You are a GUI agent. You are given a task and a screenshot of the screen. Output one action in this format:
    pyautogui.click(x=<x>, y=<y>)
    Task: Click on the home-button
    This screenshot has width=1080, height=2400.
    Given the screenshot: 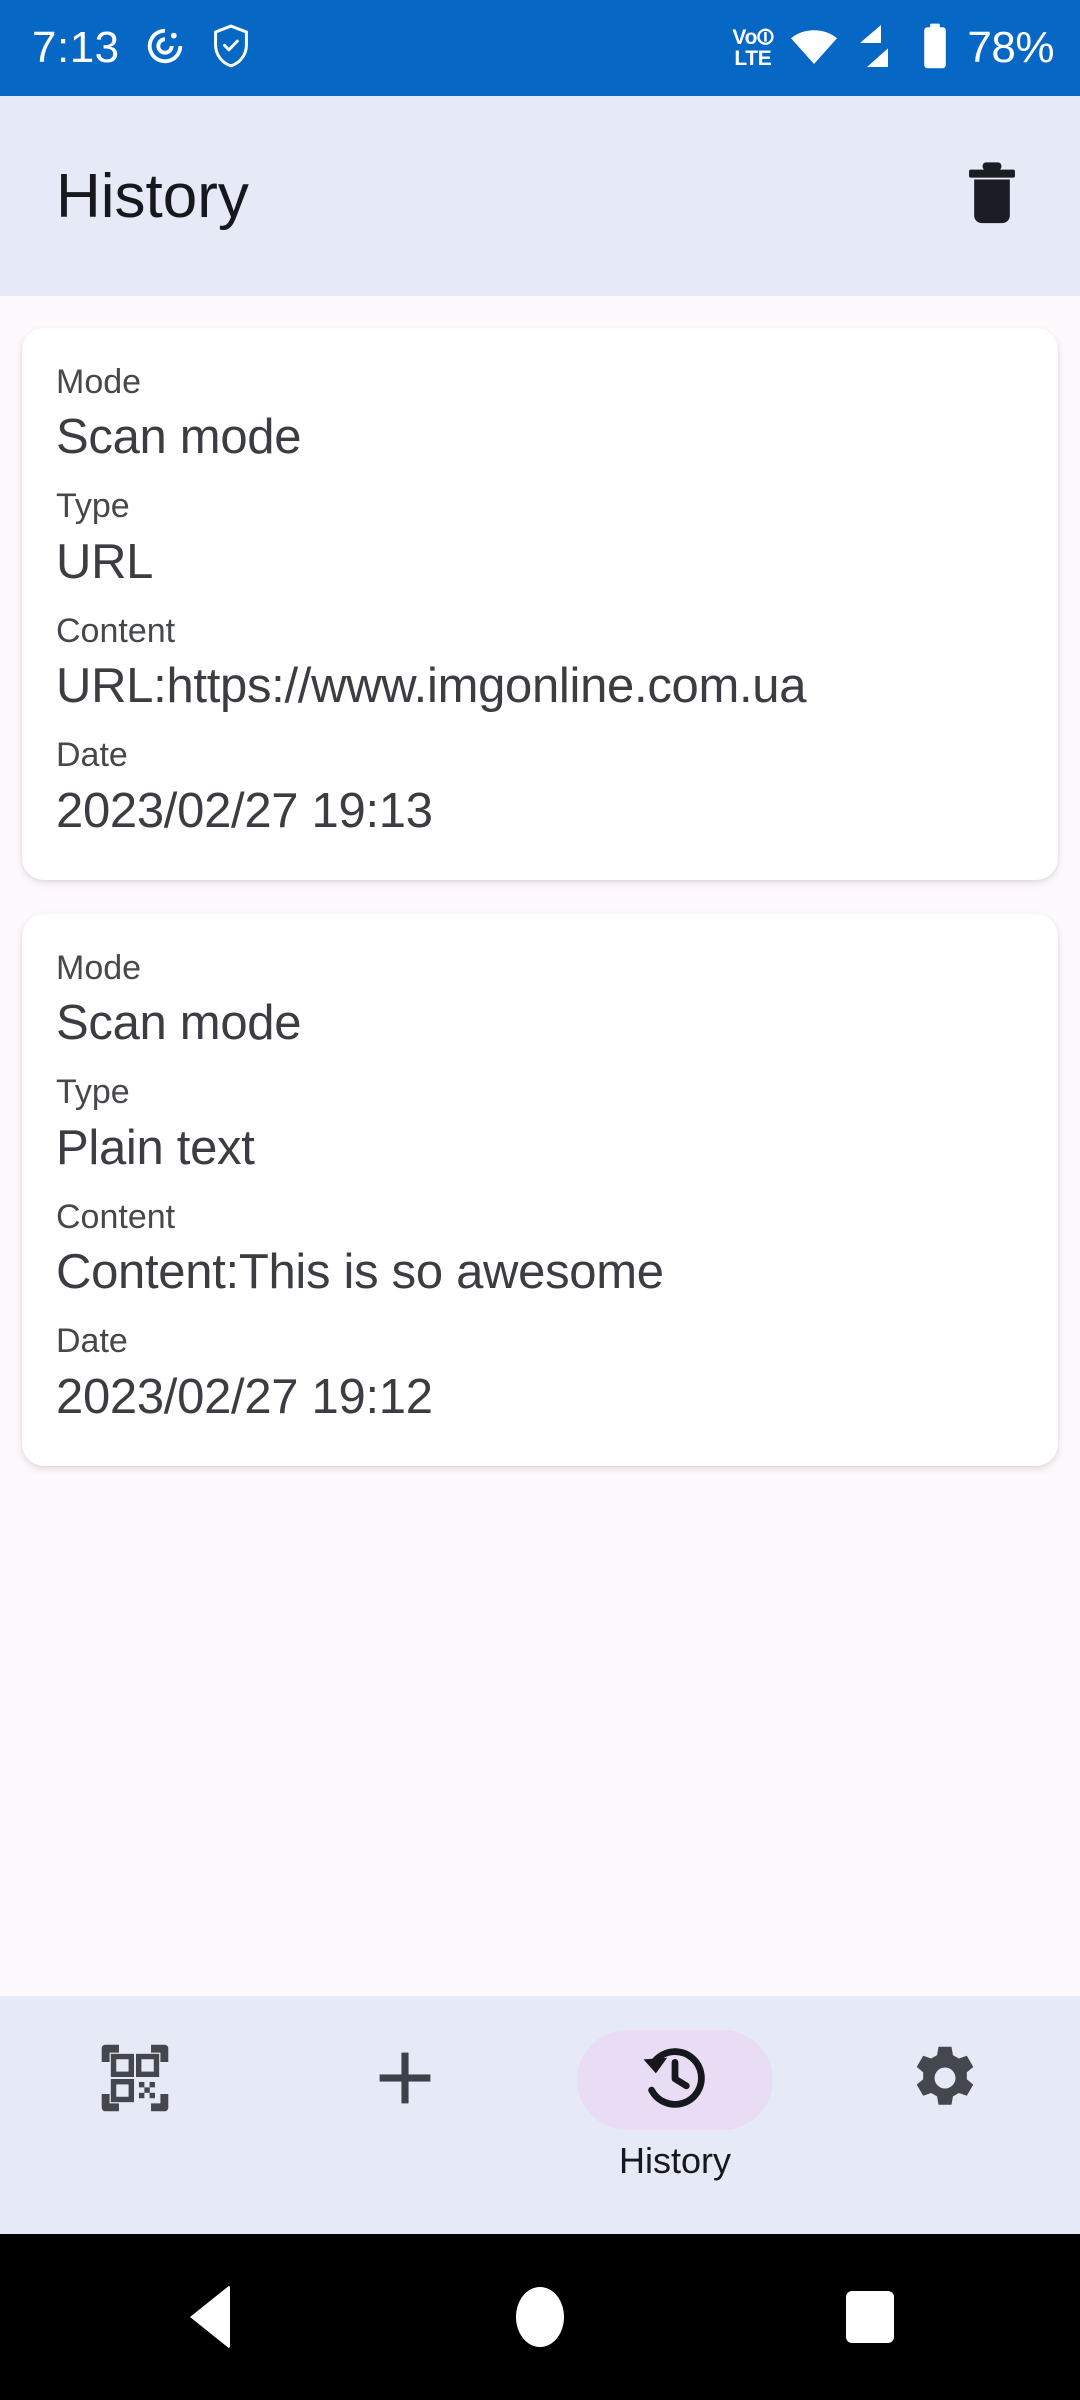 What is the action you would take?
    pyautogui.click(x=540, y=2317)
    